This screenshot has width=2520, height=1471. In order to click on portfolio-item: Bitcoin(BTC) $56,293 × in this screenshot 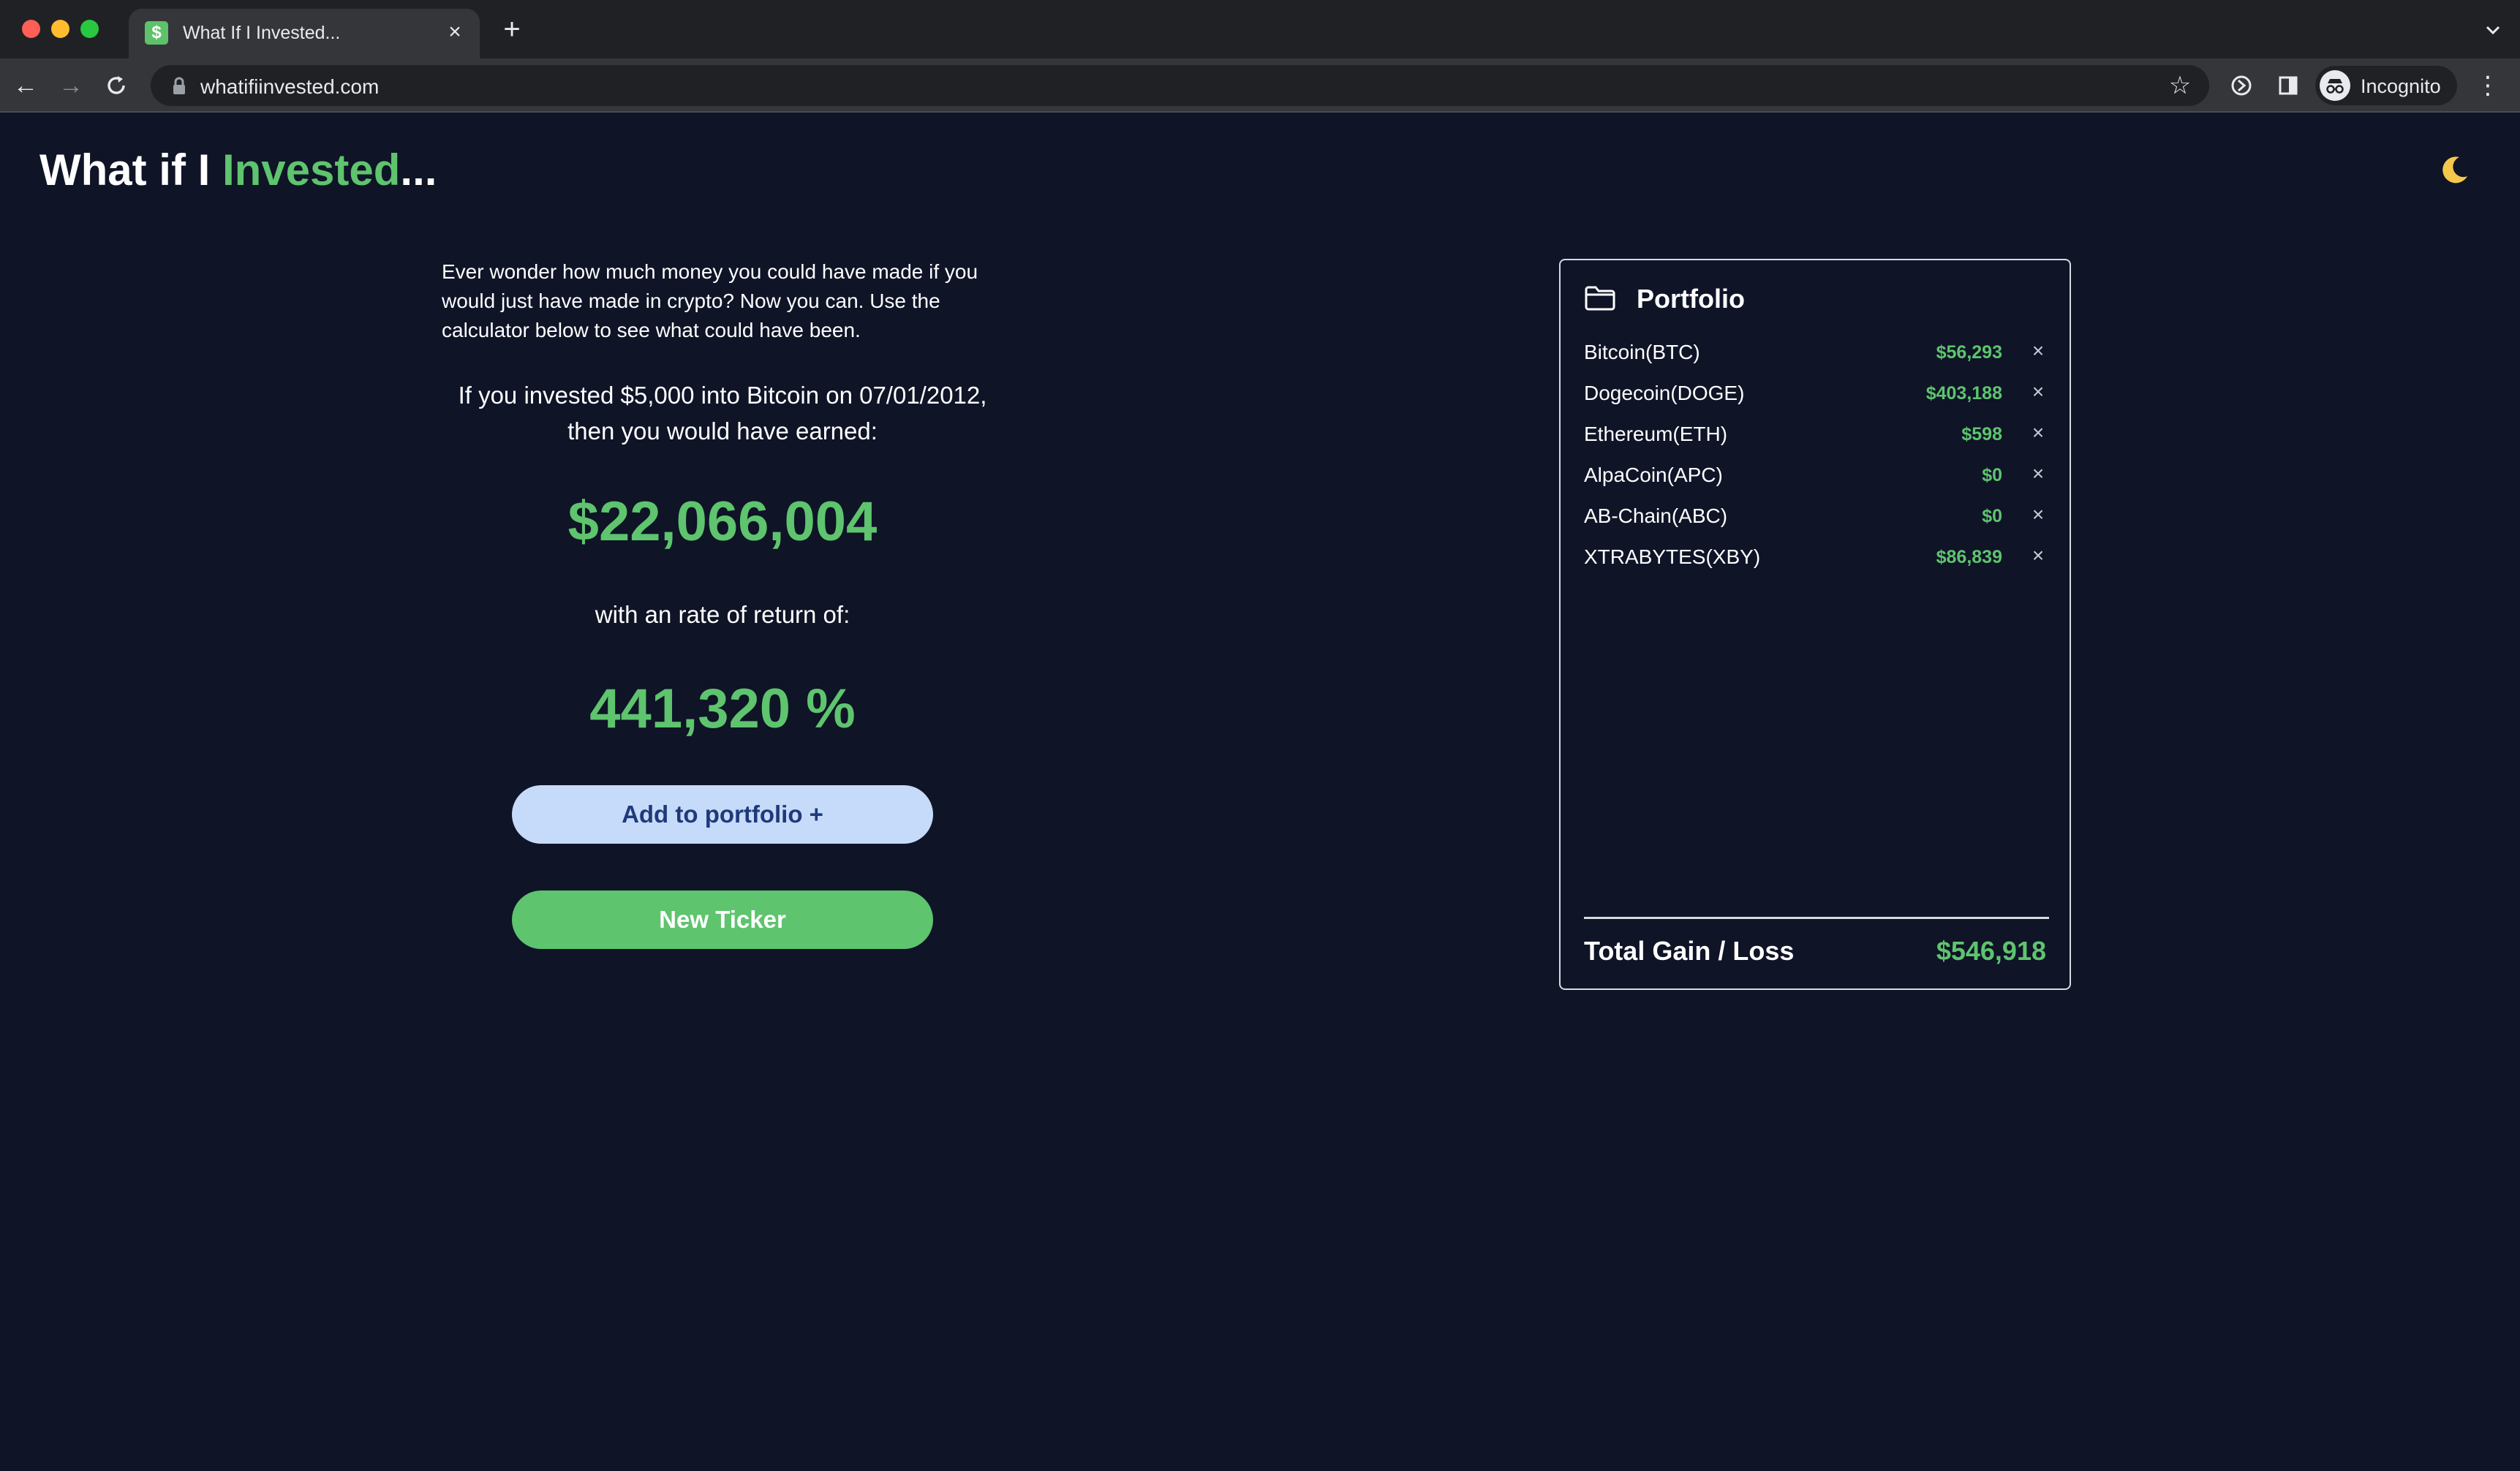, I will do `click(1816, 355)`.